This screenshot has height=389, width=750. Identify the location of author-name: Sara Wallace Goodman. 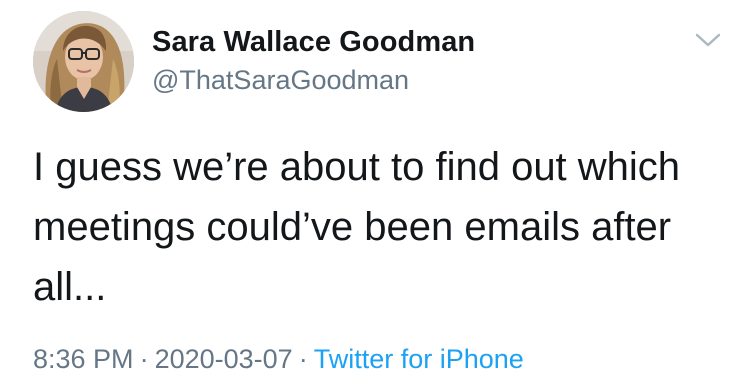
(313, 42).